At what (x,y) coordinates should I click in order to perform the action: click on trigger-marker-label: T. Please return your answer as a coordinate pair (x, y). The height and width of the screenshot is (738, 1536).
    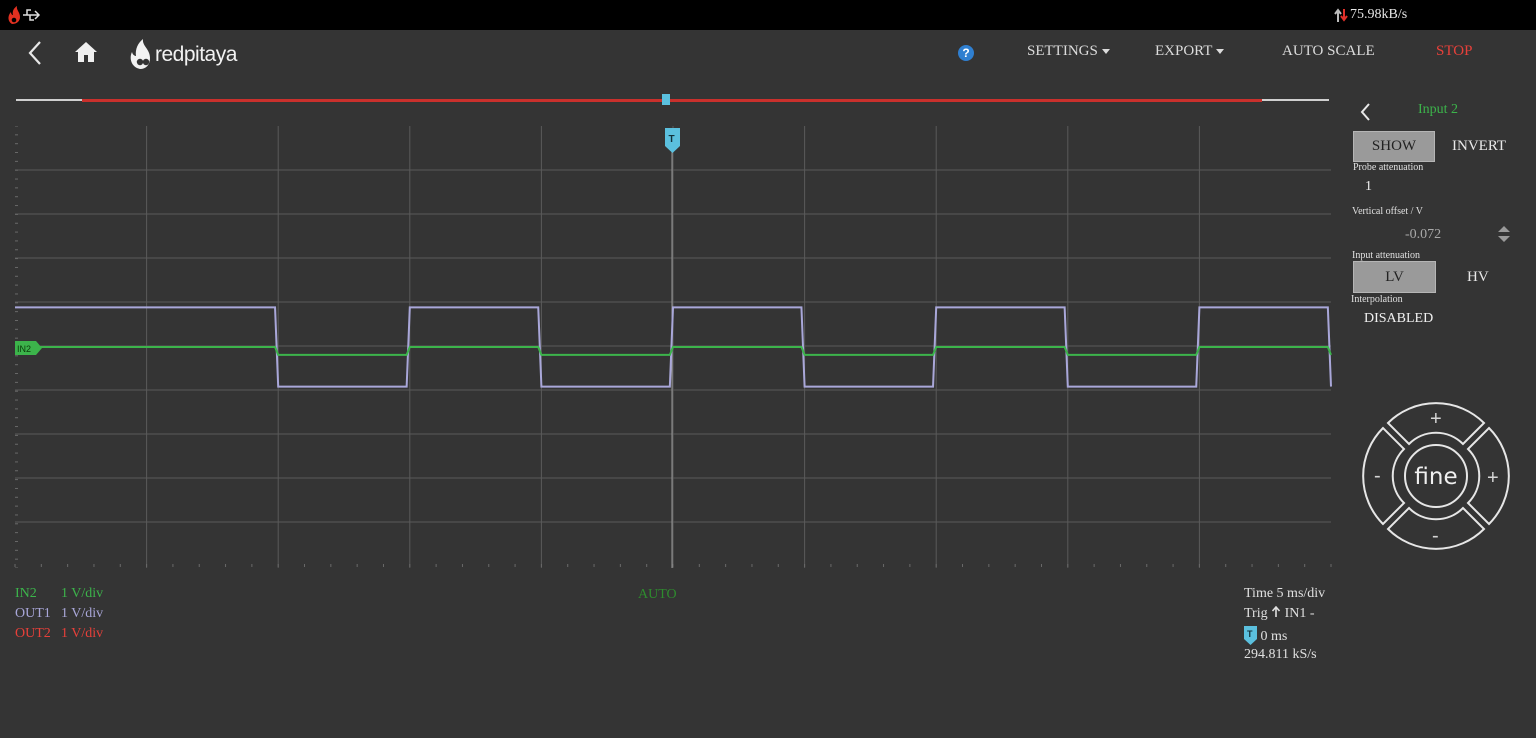
    Looking at the image, I should click on (672, 139).